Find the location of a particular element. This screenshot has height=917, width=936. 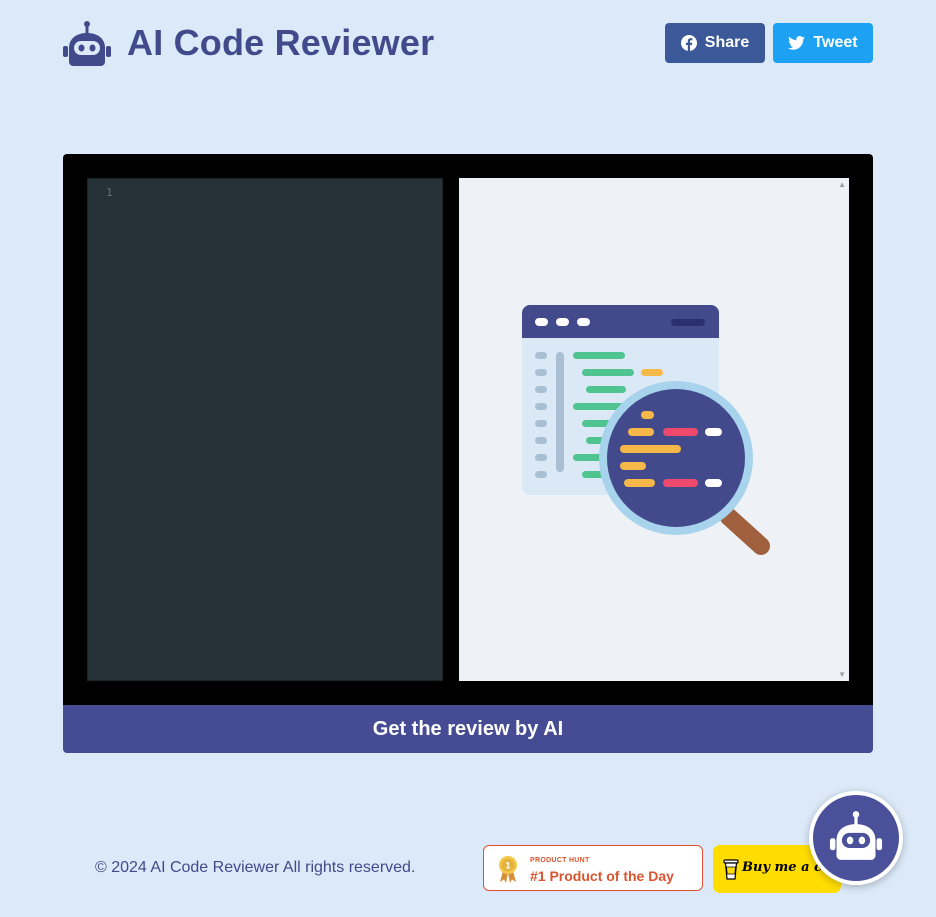

get-review-button: Get the review by AI is located at coordinates (468, 729).